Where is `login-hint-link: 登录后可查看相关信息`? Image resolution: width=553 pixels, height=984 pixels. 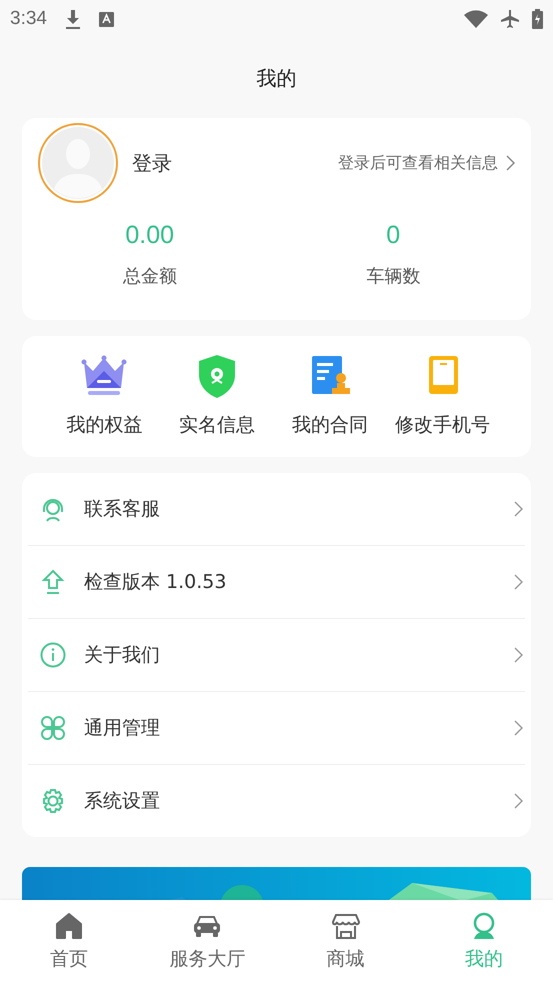 login-hint-link: 登录后可查看相关信息 is located at coordinates (426, 163).